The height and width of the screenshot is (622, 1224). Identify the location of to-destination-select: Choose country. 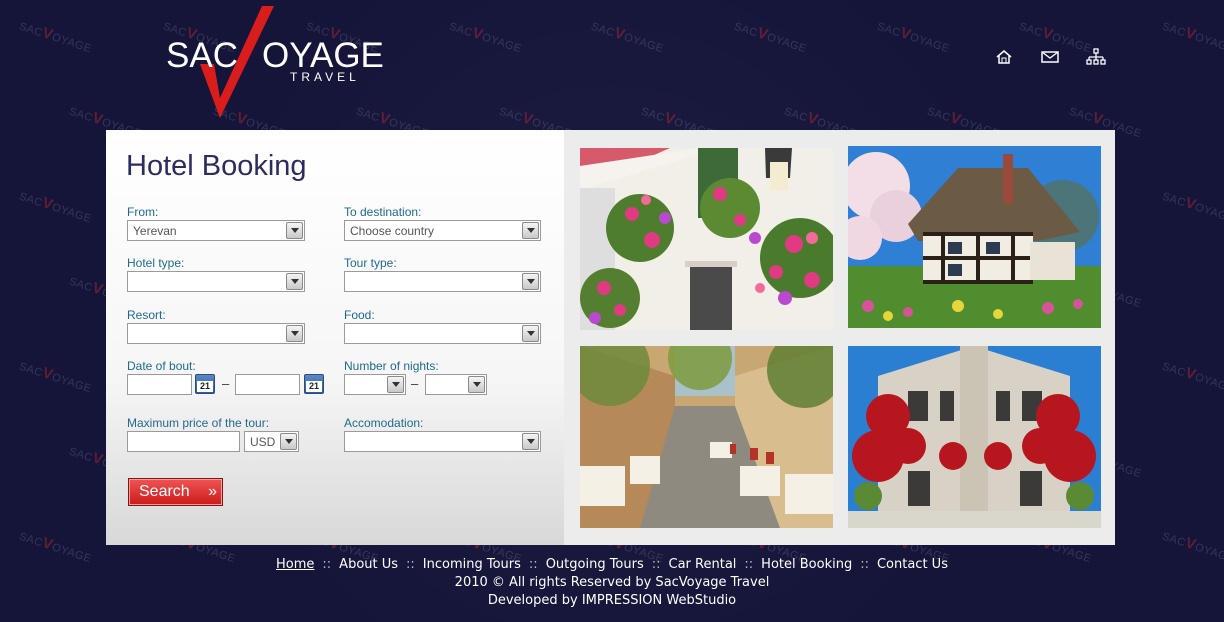
(442, 230).